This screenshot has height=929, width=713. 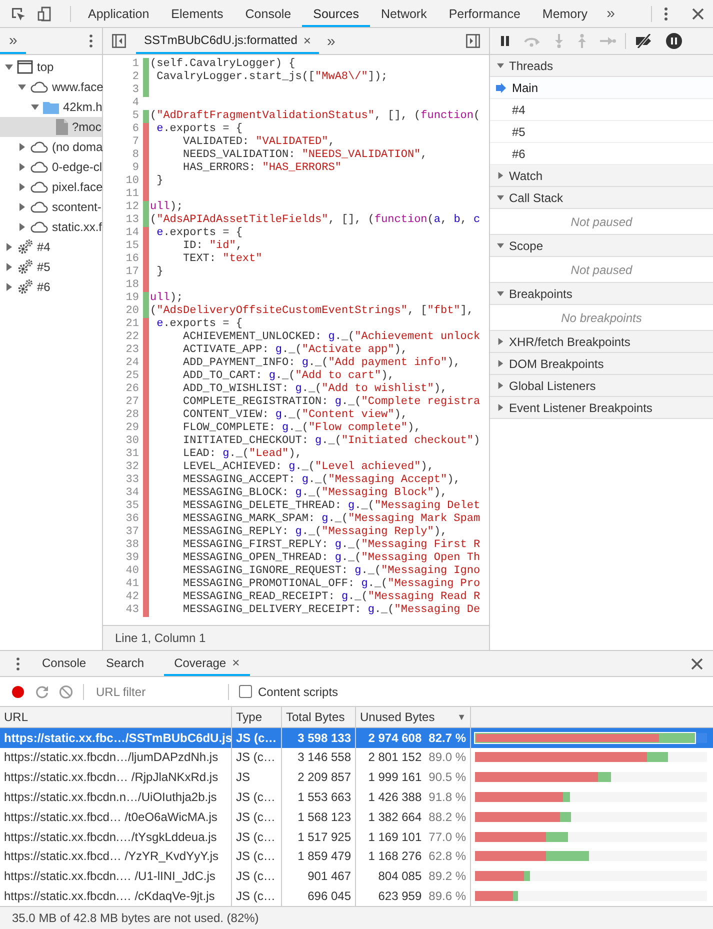 I want to click on file-tab: SSTmBUbC6dU.js:formatted ×, so click(x=227, y=41).